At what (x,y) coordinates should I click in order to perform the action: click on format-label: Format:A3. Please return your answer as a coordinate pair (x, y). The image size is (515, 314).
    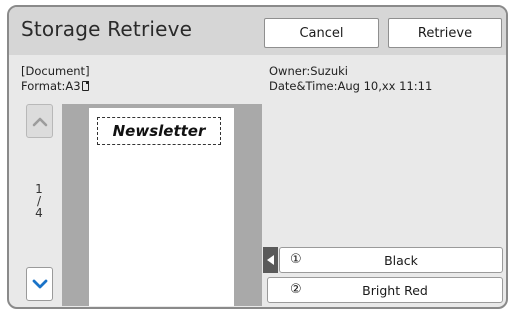
    Looking at the image, I should click on (51, 86).